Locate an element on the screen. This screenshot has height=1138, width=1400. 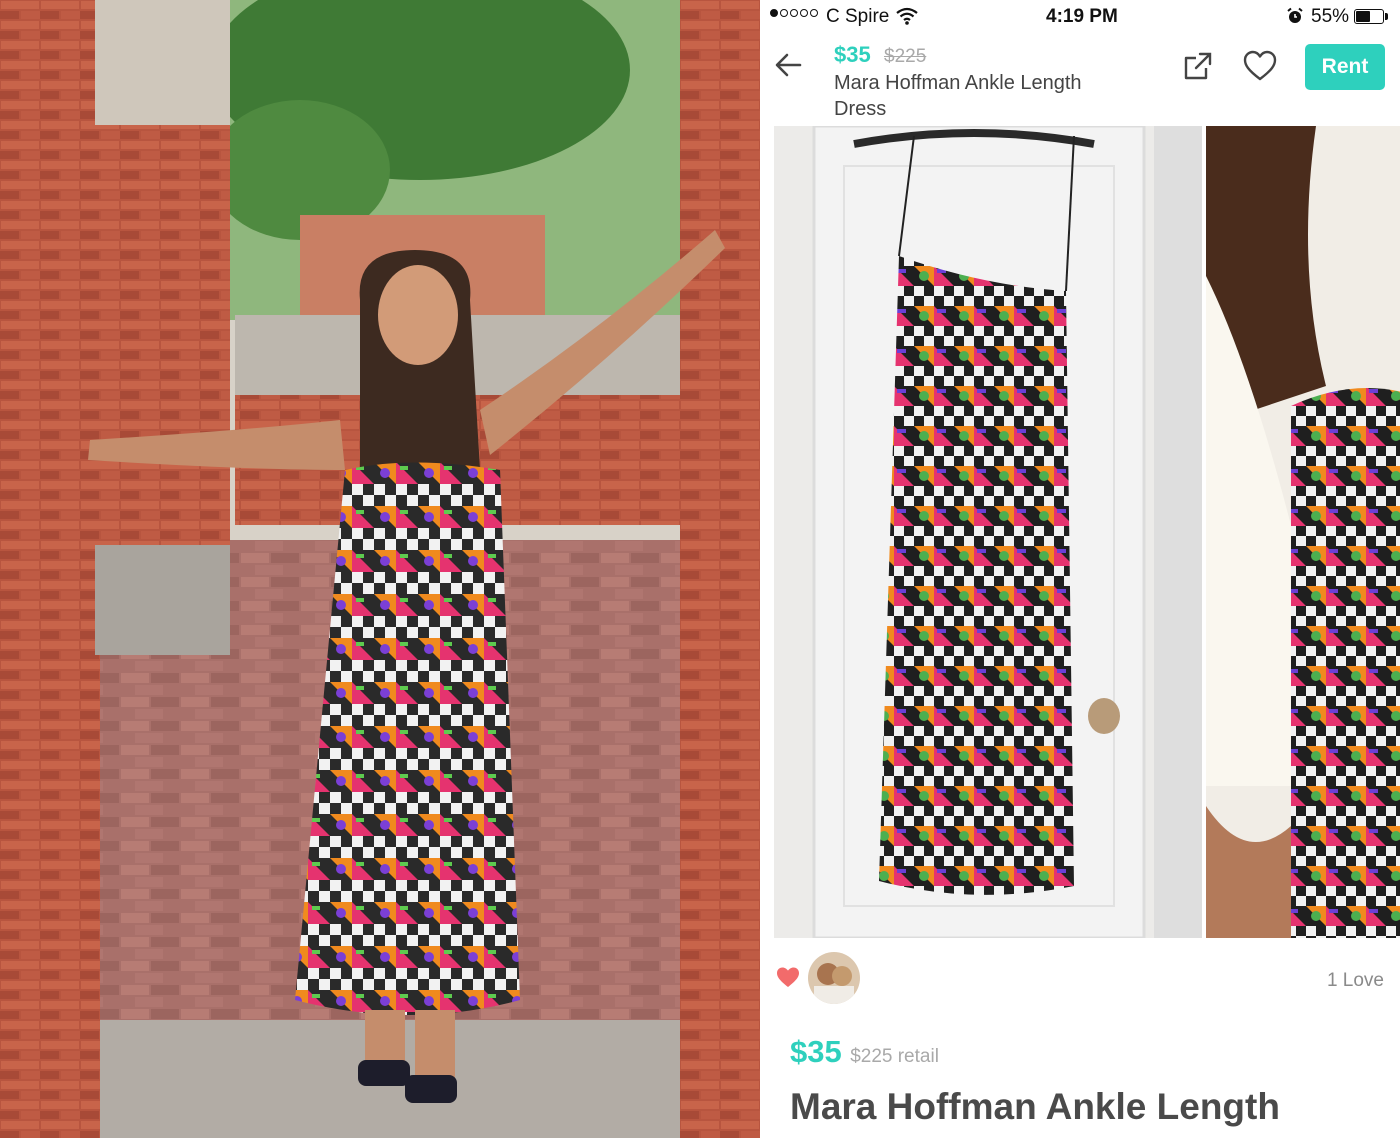
status-bar: C Spire 4:19 PM 55% is located at coordinates (1080, 17).